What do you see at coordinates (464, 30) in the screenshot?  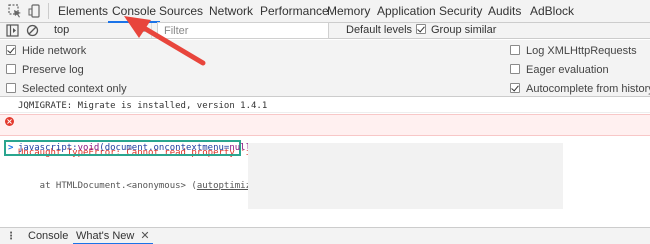 I see `group-similar-label: Group similar` at bounding box center [464, 30].